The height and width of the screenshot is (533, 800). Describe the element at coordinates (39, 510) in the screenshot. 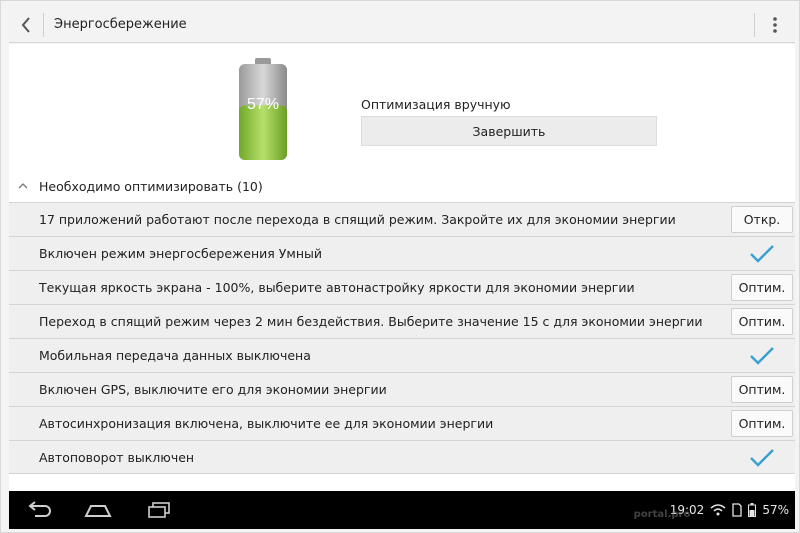

I see `back-nav-icon` at that location.